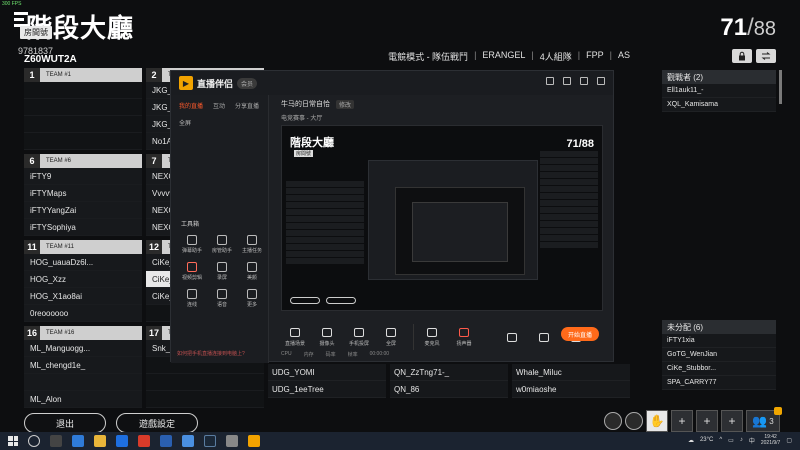 The width and height of the screenshot is (800, 450). What do you see at coordinates (691, 440) in the screenshot?
I see `weather-icon: ☁` at bounding box center [691, 440].